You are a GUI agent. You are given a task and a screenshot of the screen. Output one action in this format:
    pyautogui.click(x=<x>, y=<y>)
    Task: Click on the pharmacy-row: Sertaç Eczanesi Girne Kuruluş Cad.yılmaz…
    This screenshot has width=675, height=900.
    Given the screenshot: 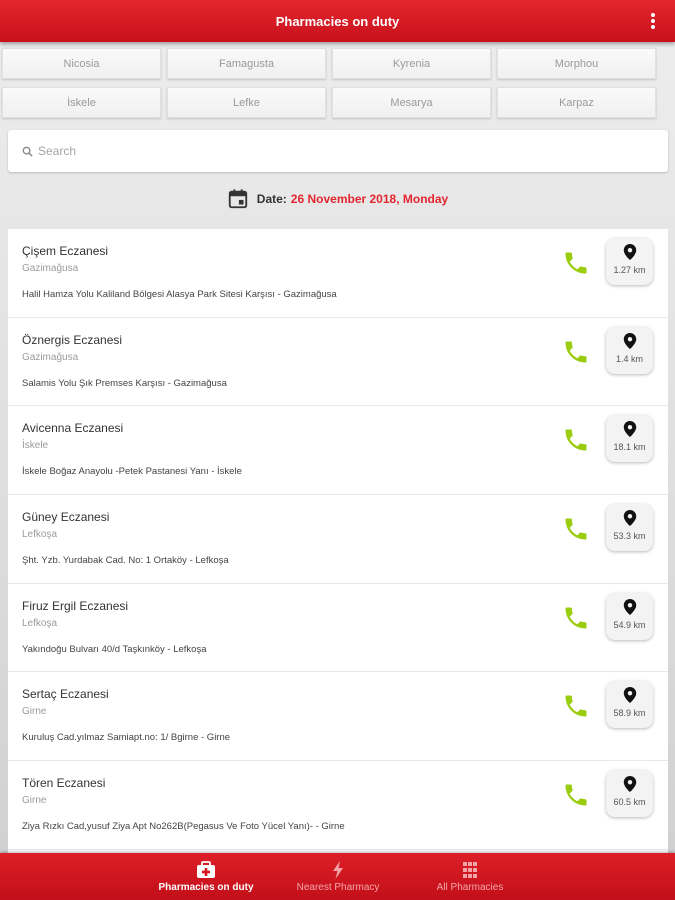 What is the action you would take?
    pyautogui.click(x=338, y=717)
    